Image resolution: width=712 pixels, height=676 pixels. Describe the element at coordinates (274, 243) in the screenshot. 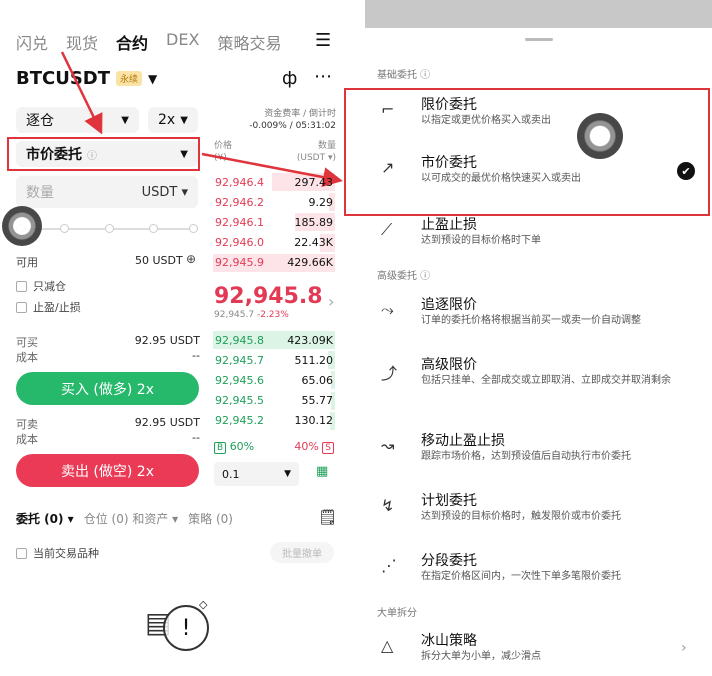

I see `ask-row: 92,946.0 22.43K` at that location.